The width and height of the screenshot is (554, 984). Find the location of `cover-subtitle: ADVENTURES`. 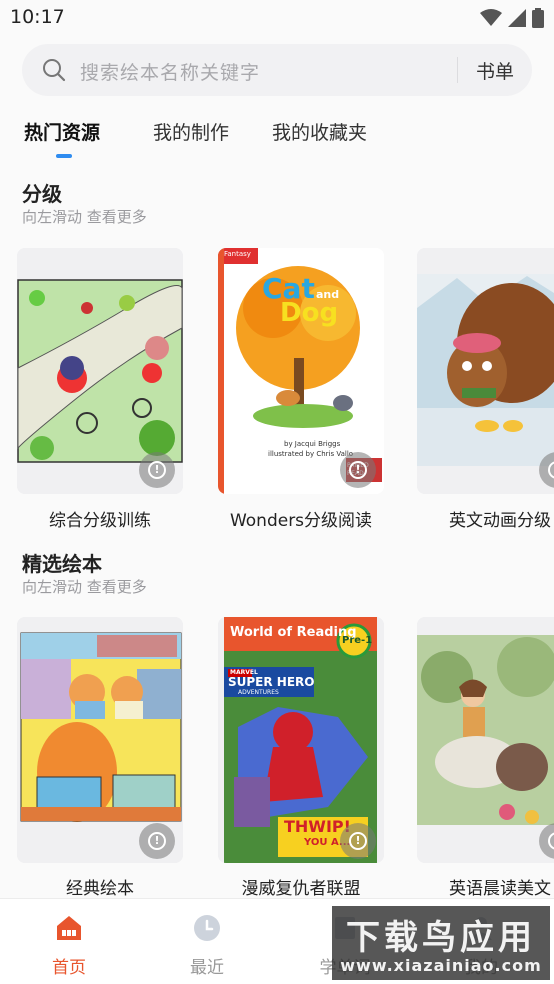

cover-subtitle: ADVENTURES is located at coordinates (258, 692).